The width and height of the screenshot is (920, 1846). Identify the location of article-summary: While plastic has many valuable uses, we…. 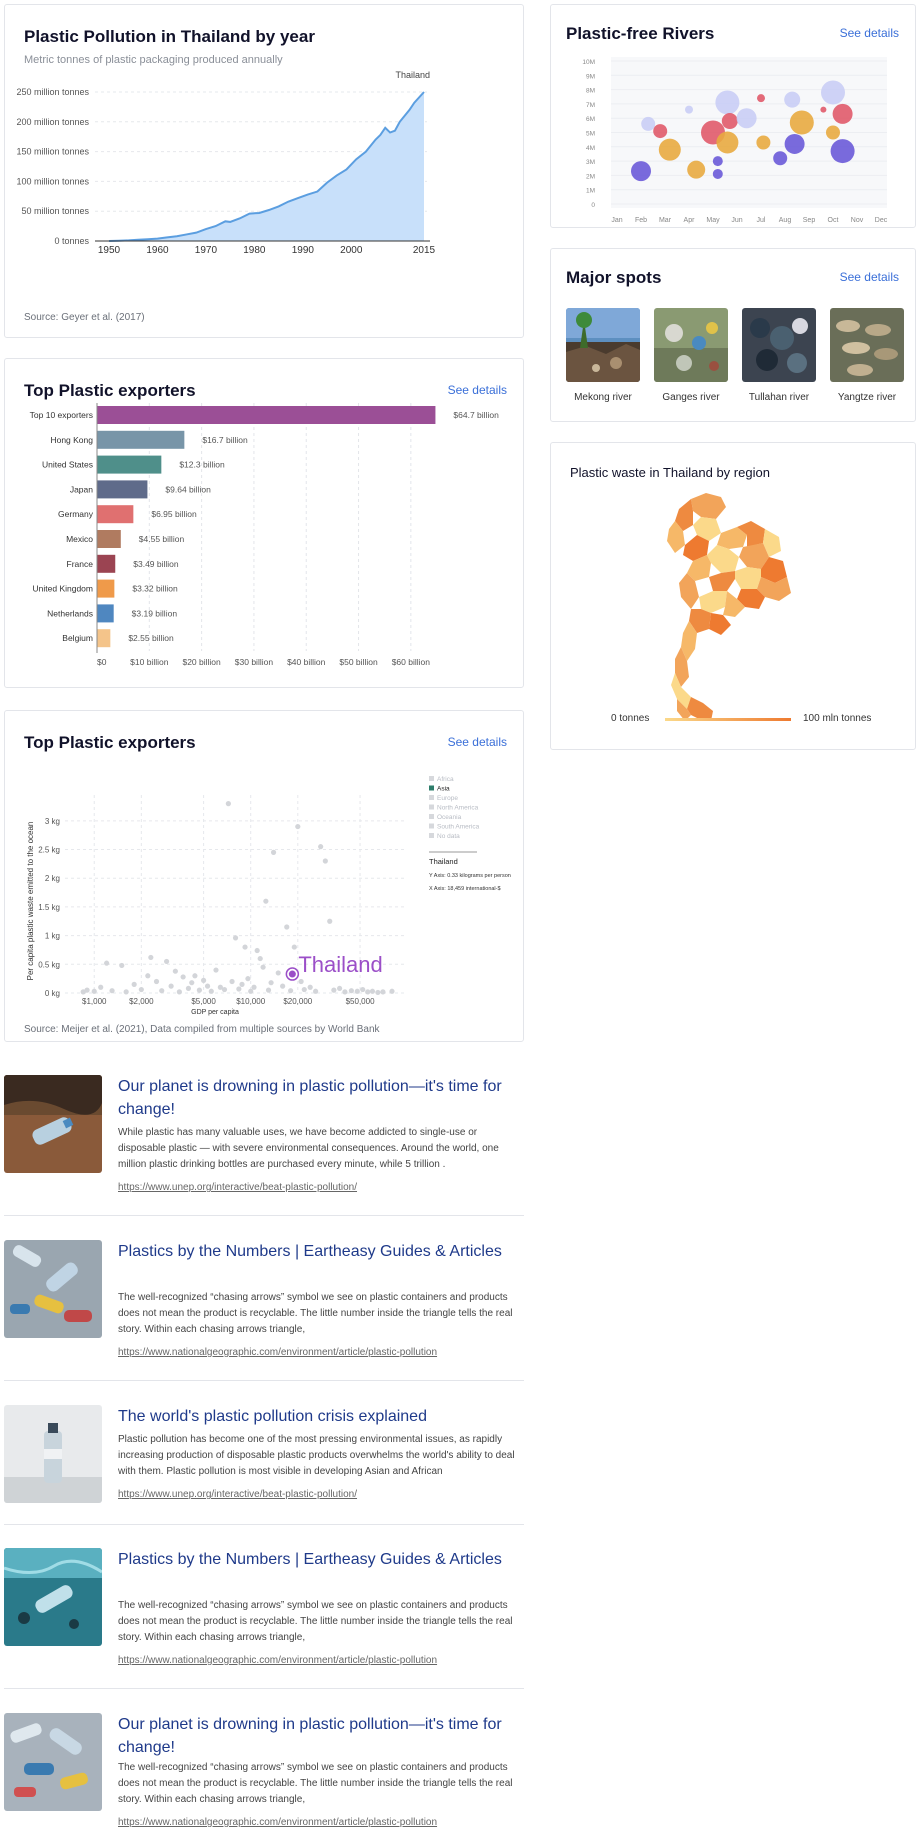
(308, 1148).